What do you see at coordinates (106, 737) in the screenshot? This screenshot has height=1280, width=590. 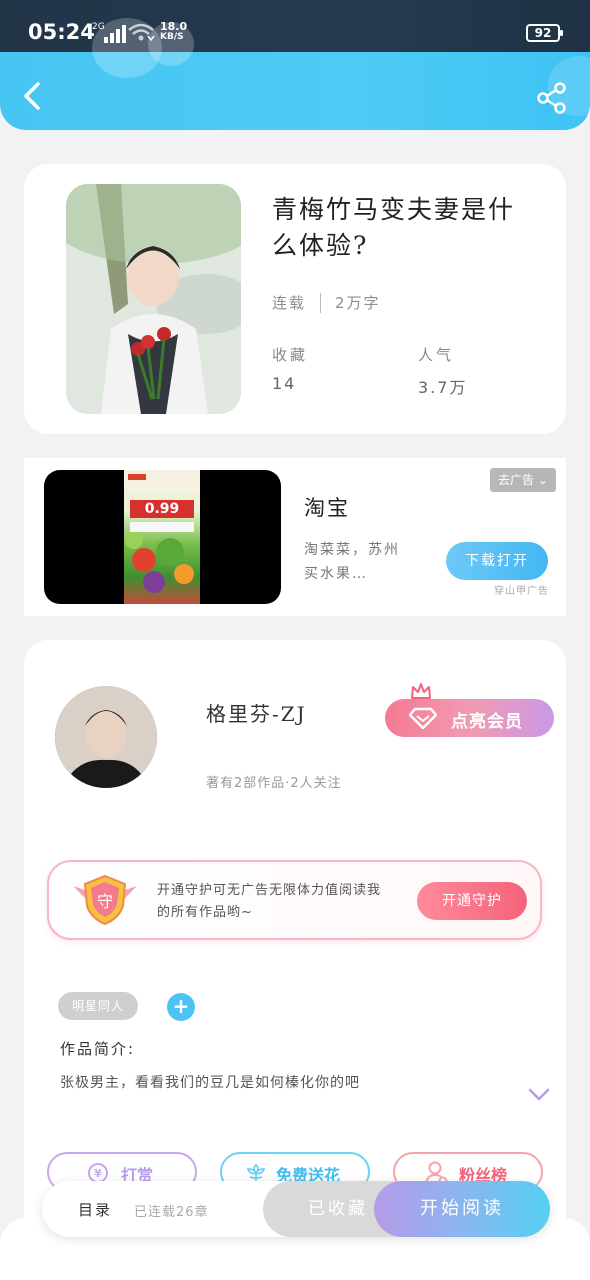 I see `author-avatar` at bounding box center [106, 737].